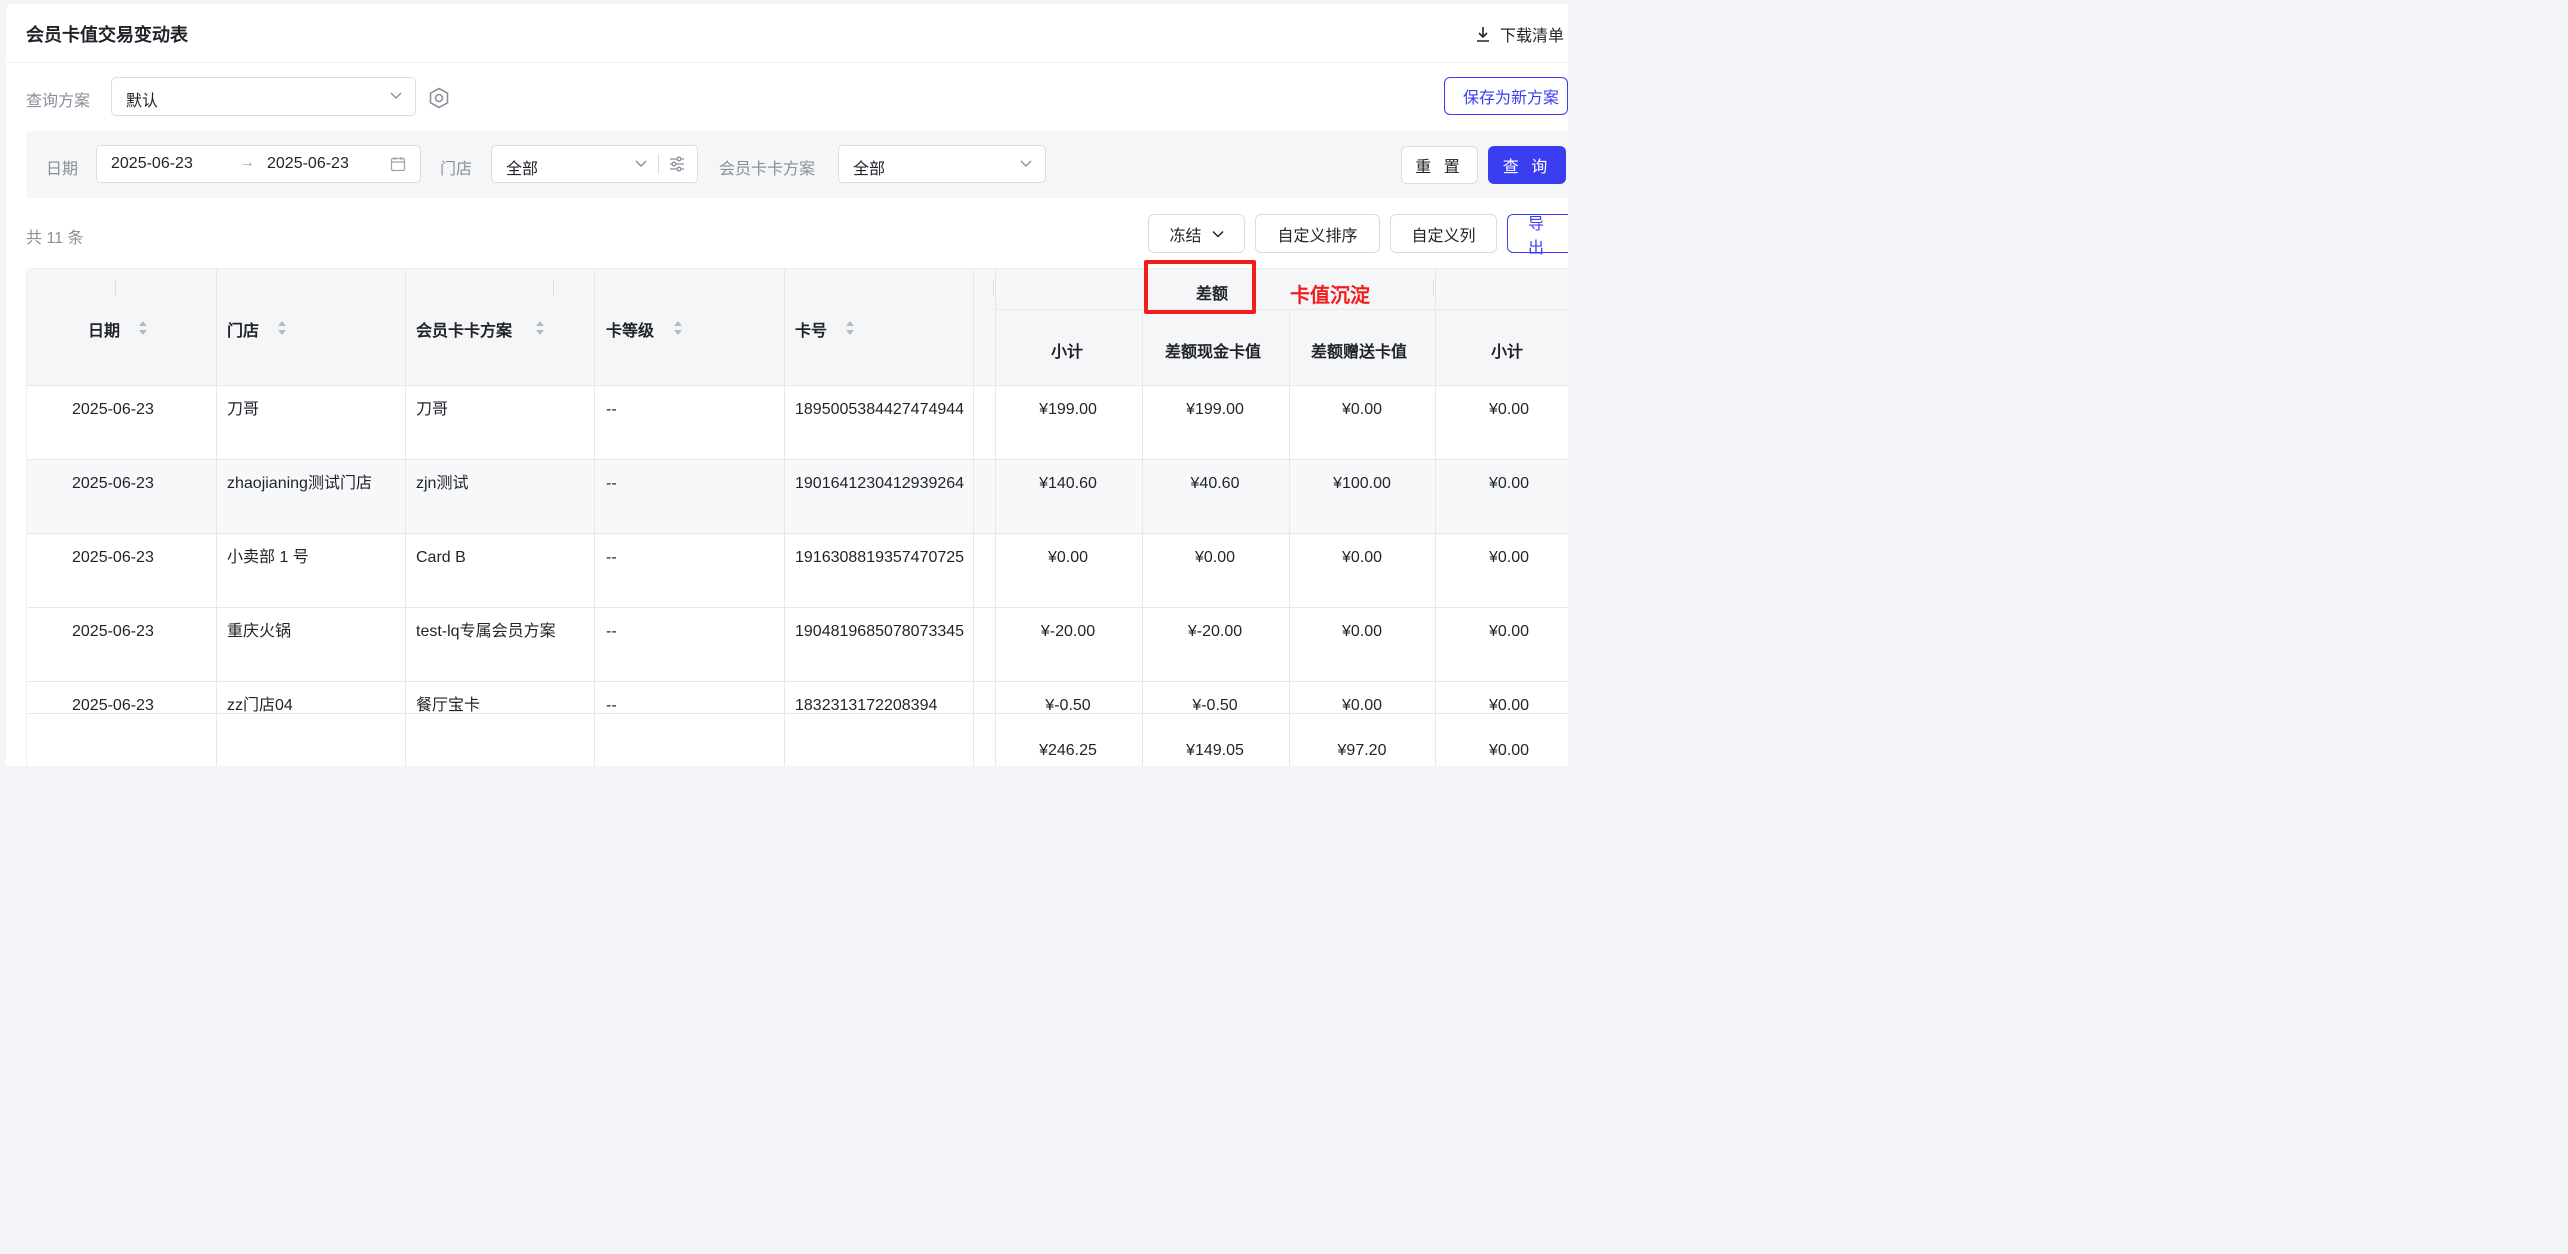  I want to click on col-header-subtotal: 小计, so click(1067, 350).